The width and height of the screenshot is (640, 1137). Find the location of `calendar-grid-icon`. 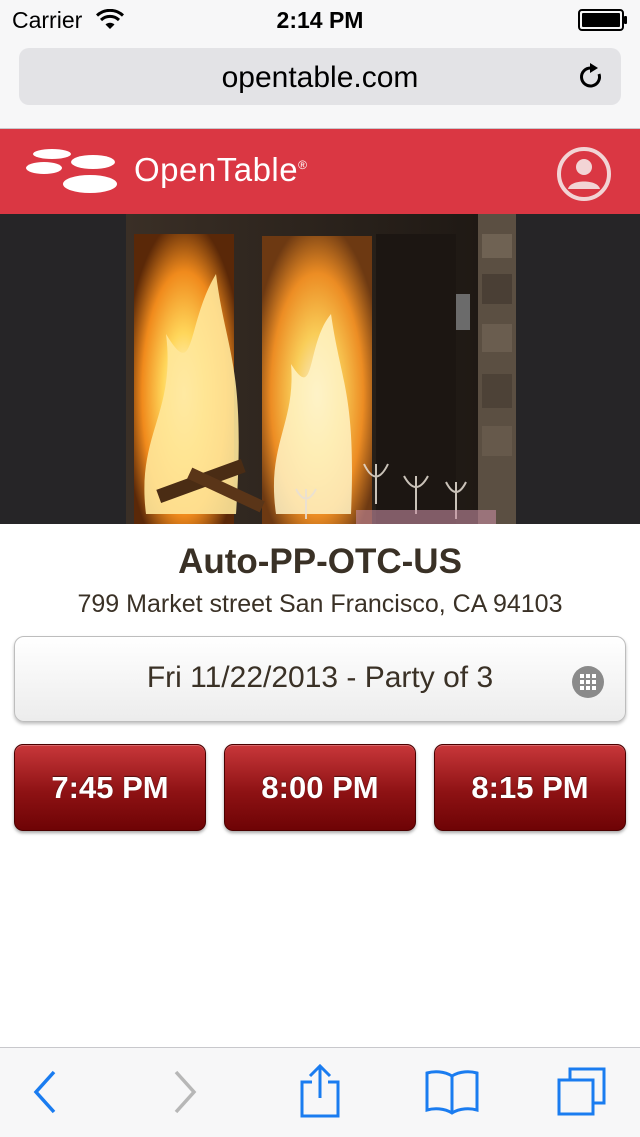

calendar-grid-icon is located at coordinates (588, 684).